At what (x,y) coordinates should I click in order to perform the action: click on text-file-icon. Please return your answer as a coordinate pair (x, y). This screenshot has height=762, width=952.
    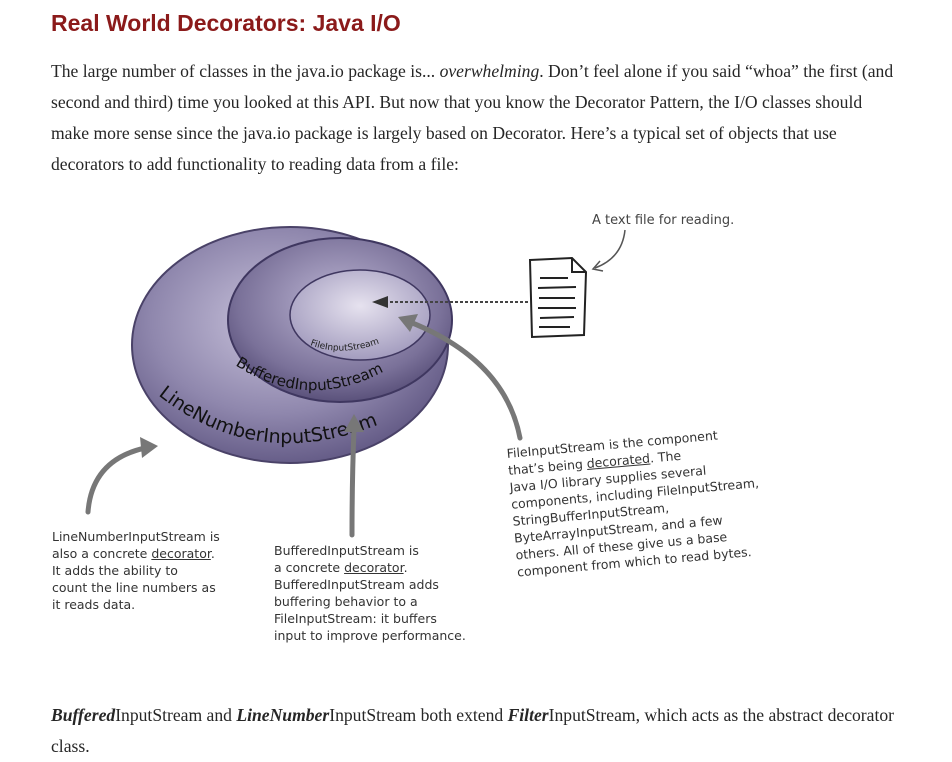
    Looking at the image, I should click on (558, 297).